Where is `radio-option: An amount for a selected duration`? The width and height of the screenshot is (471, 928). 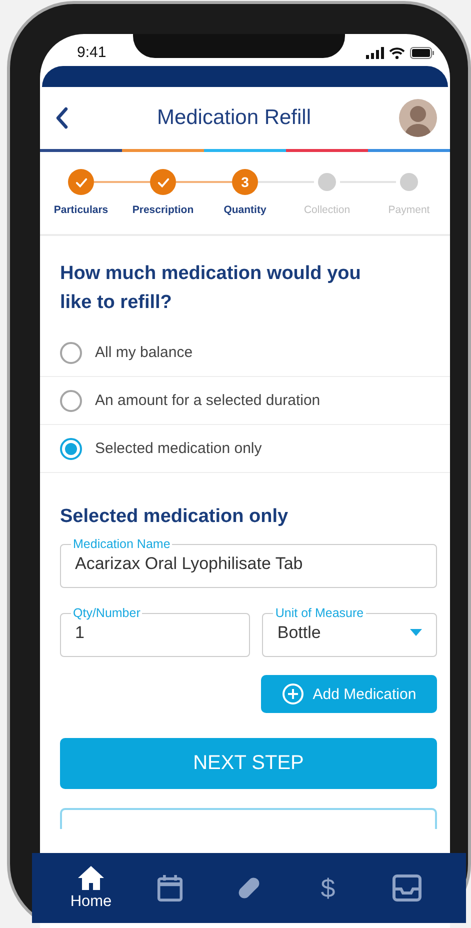 radio-option: An amount for a selected duration is located at coordinates (245, 401).